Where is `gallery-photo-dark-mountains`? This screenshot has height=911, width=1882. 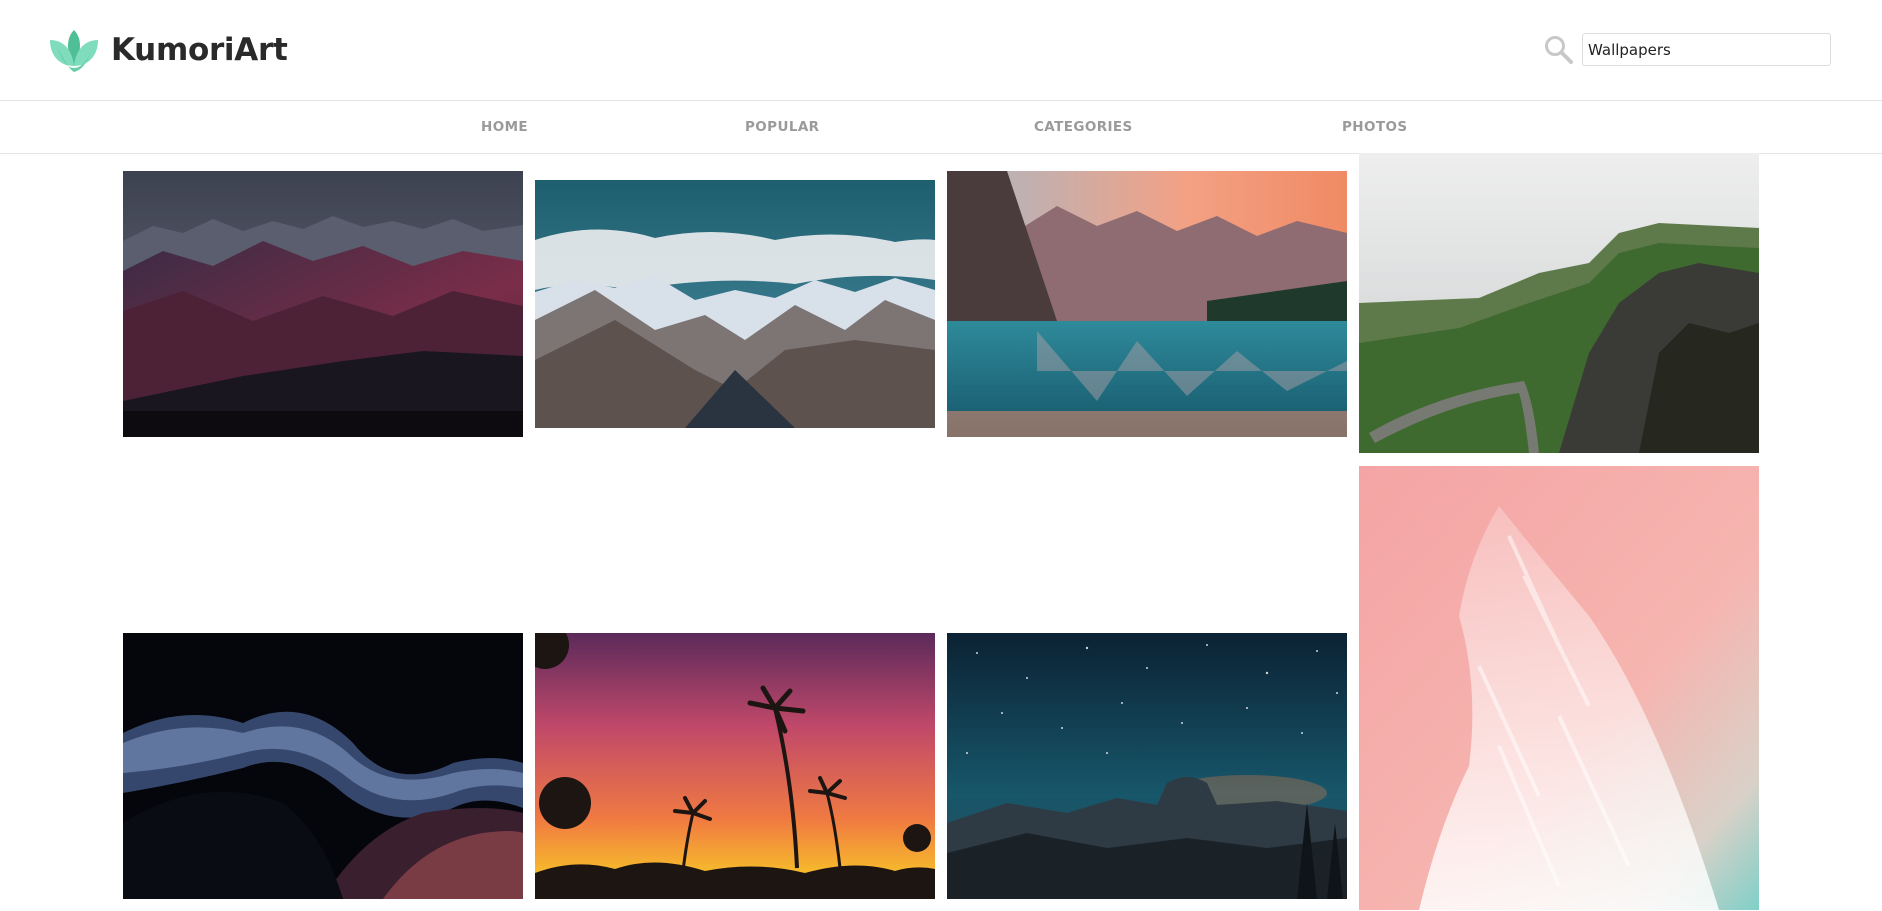
gallery-photo-dark-mountains is located at coordinates (323, 304).